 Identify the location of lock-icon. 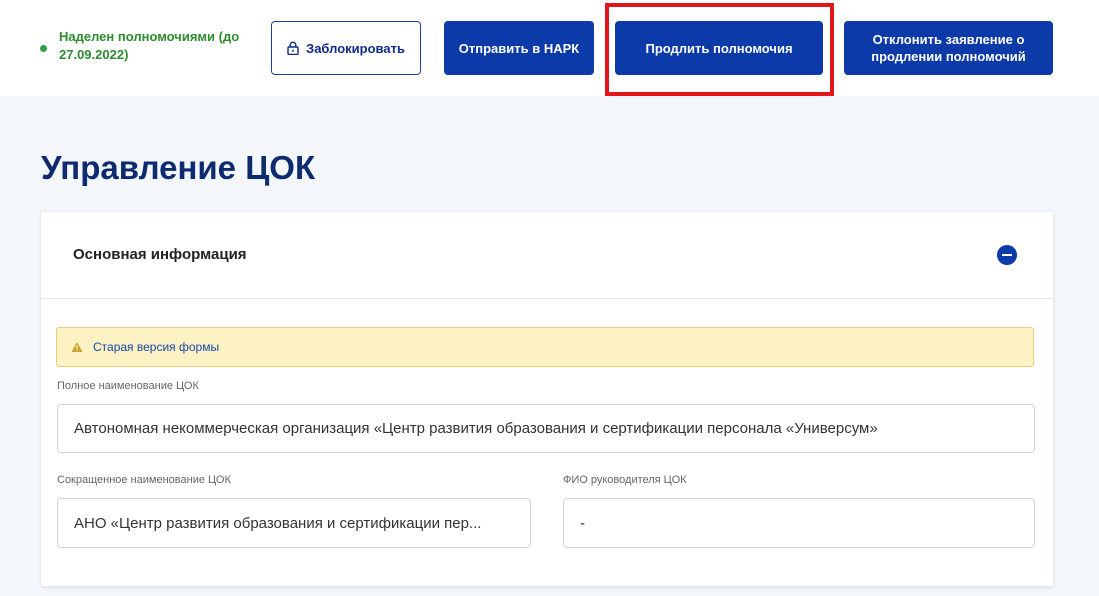
(293, 48).